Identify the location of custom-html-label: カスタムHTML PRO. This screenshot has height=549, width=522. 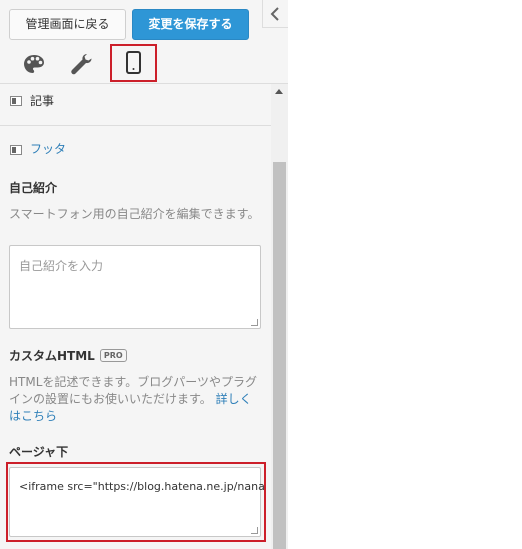
(68, 356).